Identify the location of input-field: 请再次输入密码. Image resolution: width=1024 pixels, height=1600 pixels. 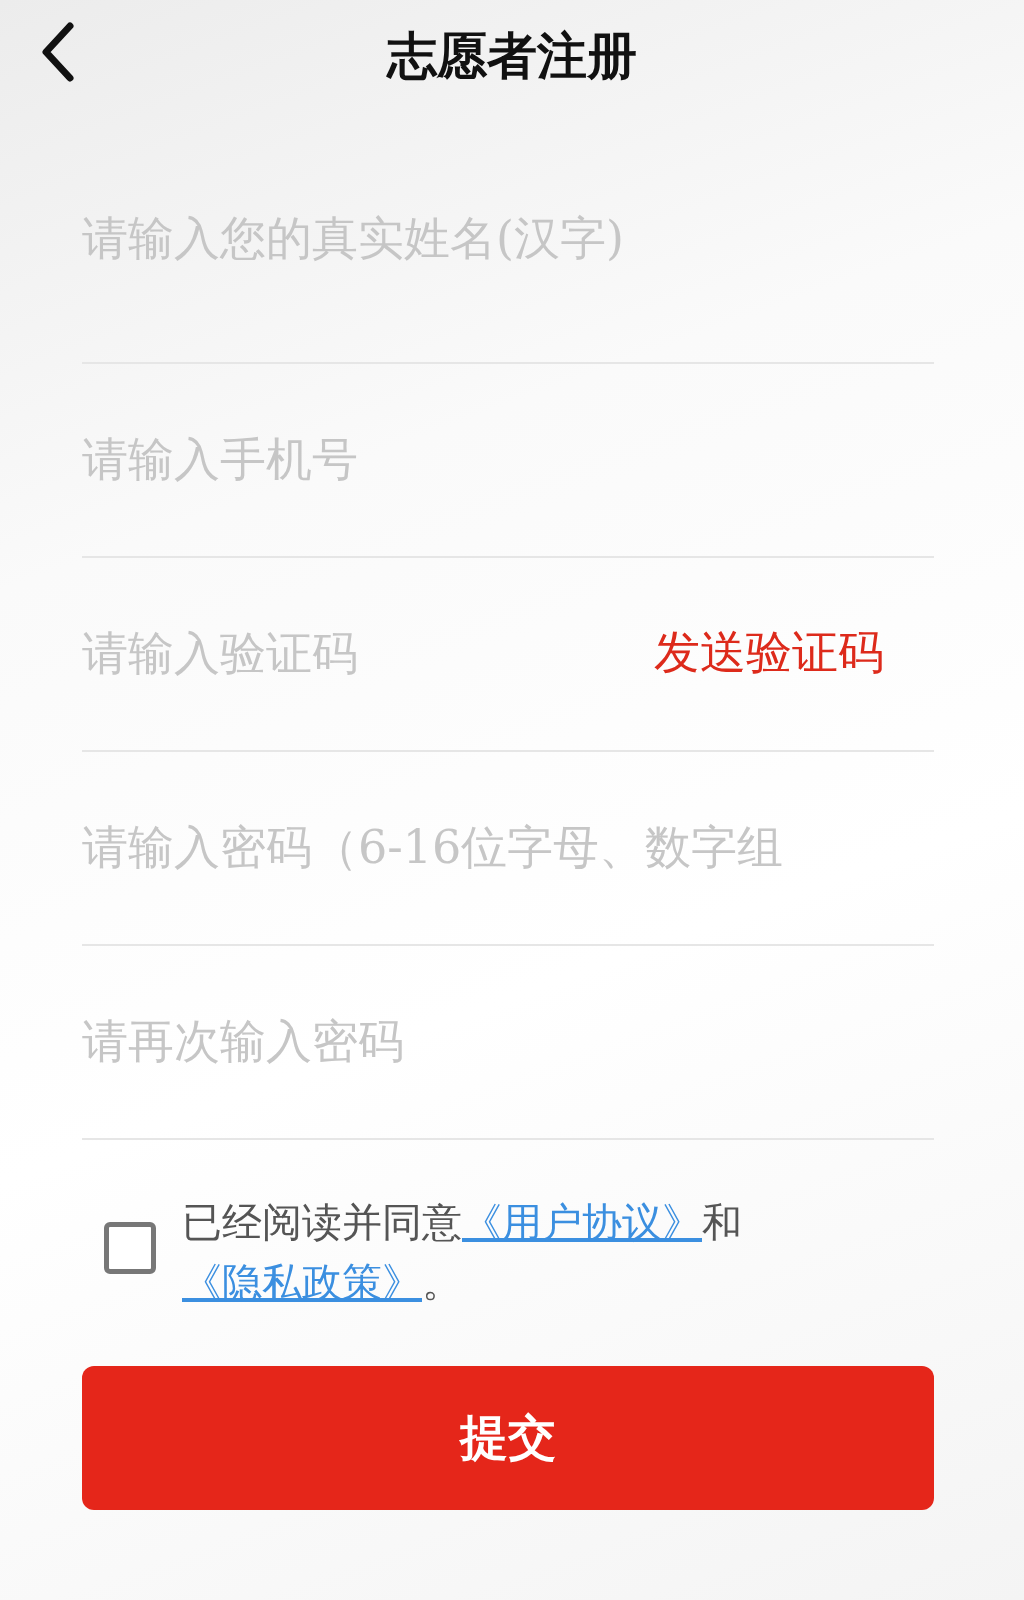
(508, 1041).